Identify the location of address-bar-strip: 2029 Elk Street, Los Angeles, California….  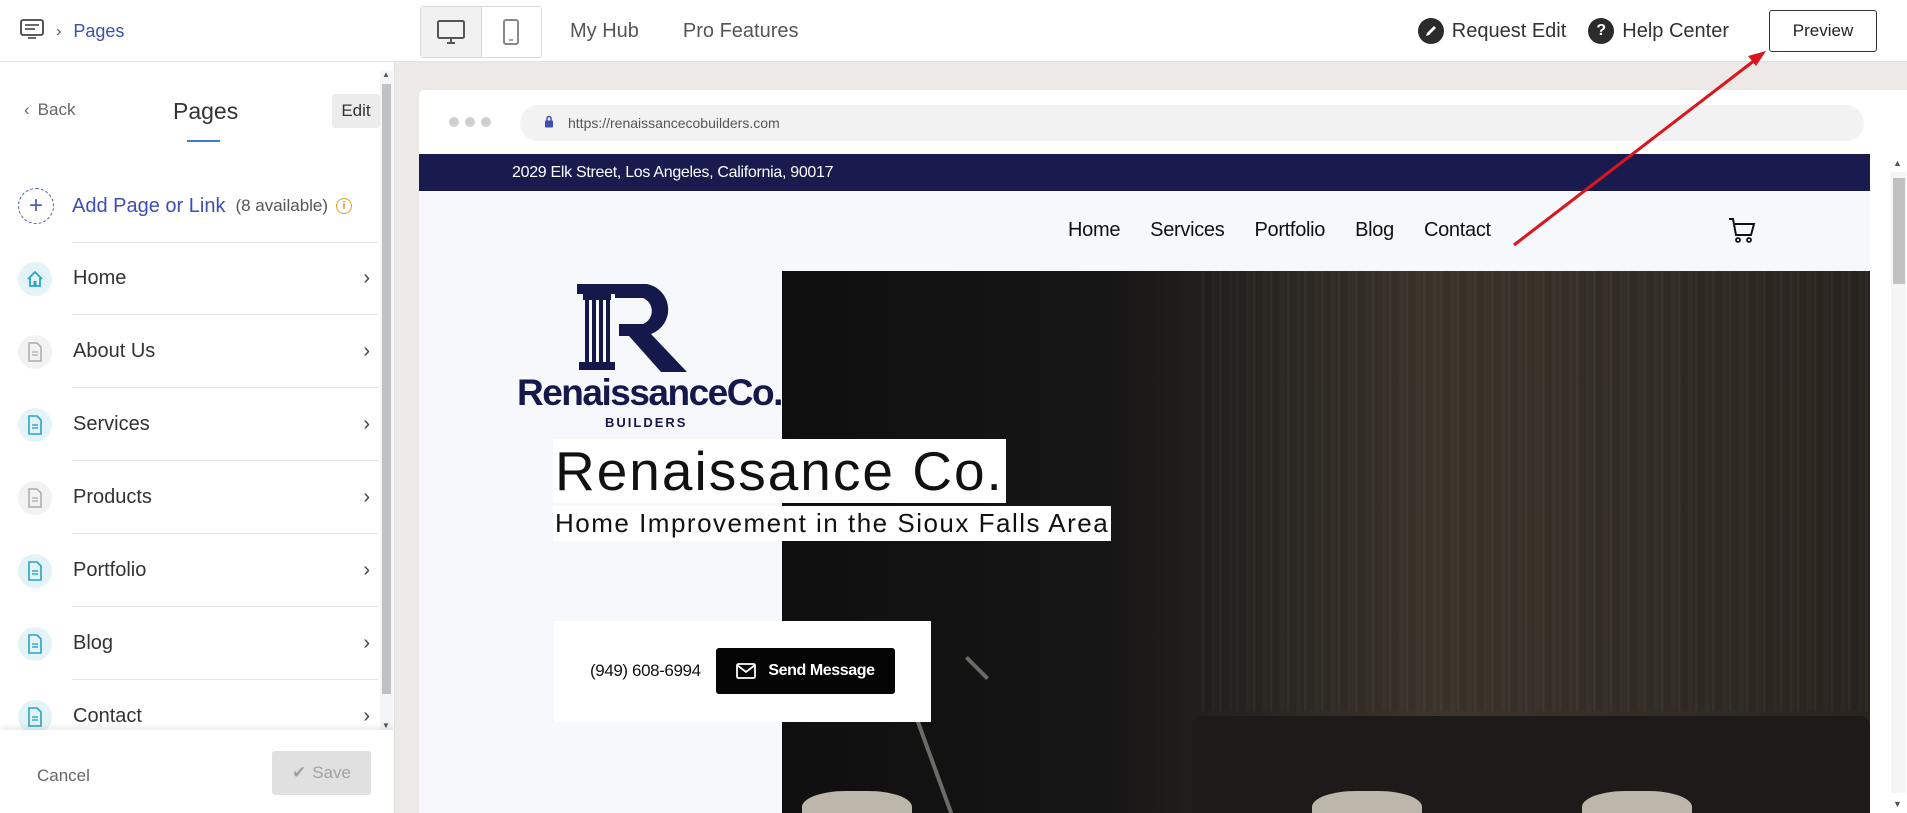
(1144, 172).